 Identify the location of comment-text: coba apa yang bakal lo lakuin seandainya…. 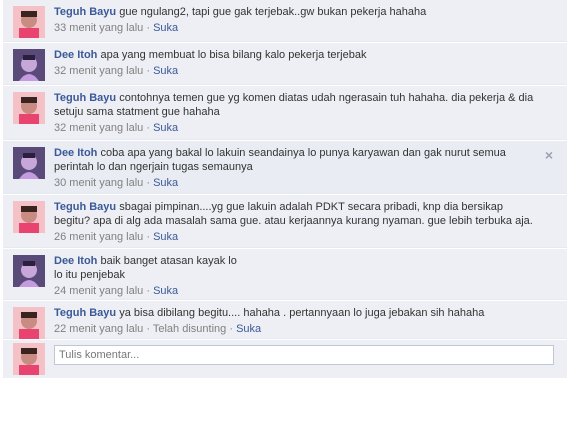
(280, 160).